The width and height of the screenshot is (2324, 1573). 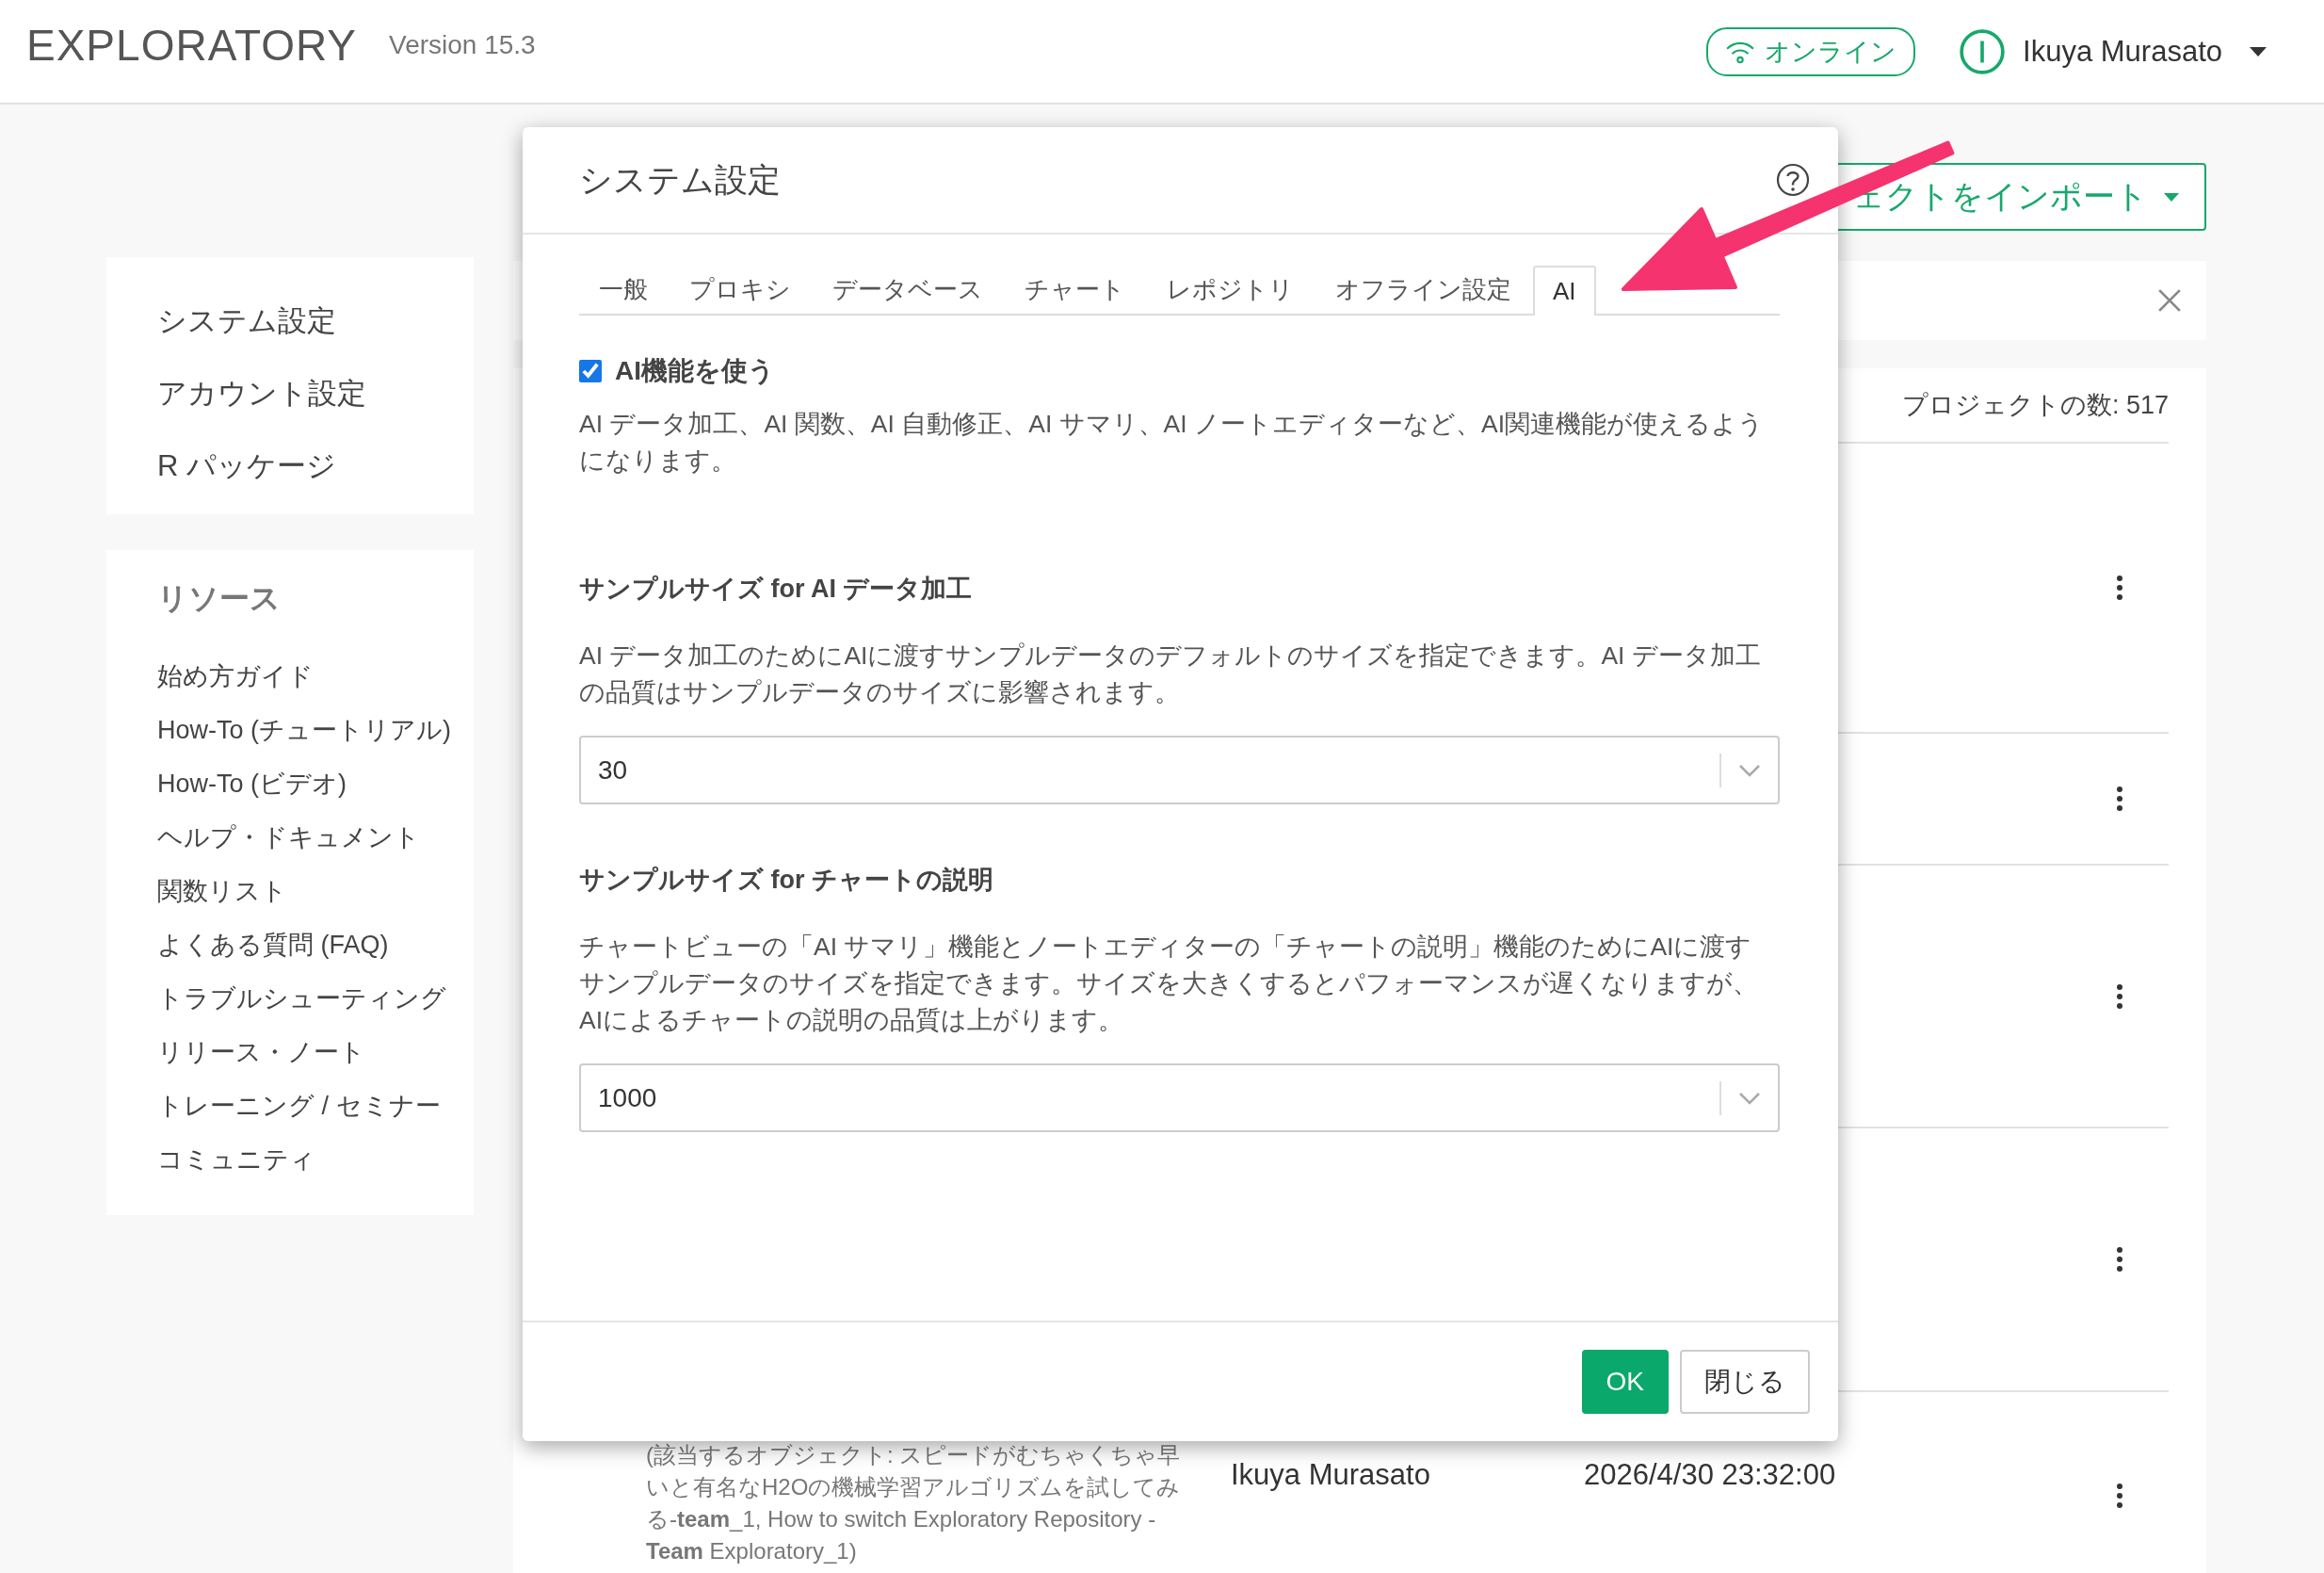 What do you see at coordinates (312, 945) in the screenshot?
I see `resource-link: よくある質問 (FAQ)` at bounding box center [312, 945].